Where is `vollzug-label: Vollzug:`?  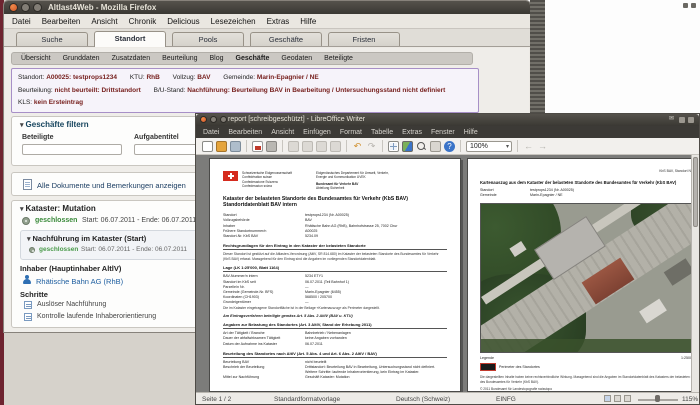 vollzug-label: Vollzug: is located at coordinates (184, 77).